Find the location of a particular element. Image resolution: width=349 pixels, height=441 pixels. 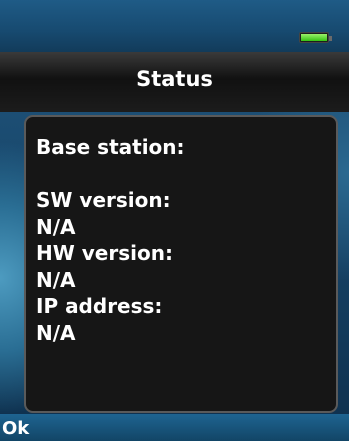

ip-address-value: N/A is located at coordinates (56, 332).